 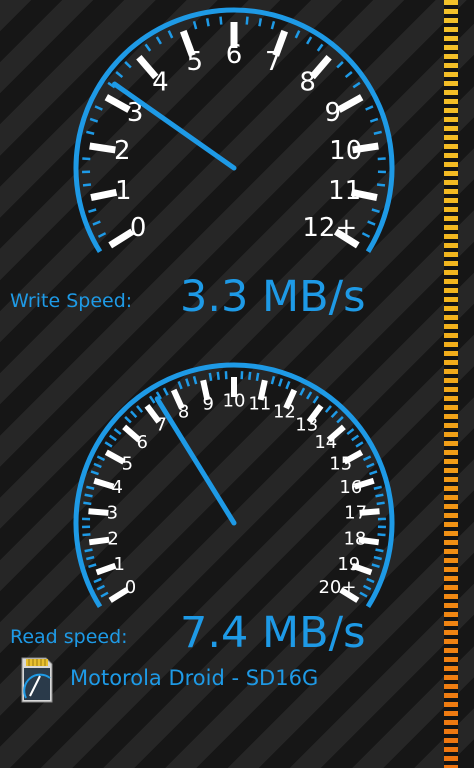 What do you see at coordinates (138, 228) in the screenshot?
I see `write-gauge-scale-label: 0` at bounding box center [138, 228].